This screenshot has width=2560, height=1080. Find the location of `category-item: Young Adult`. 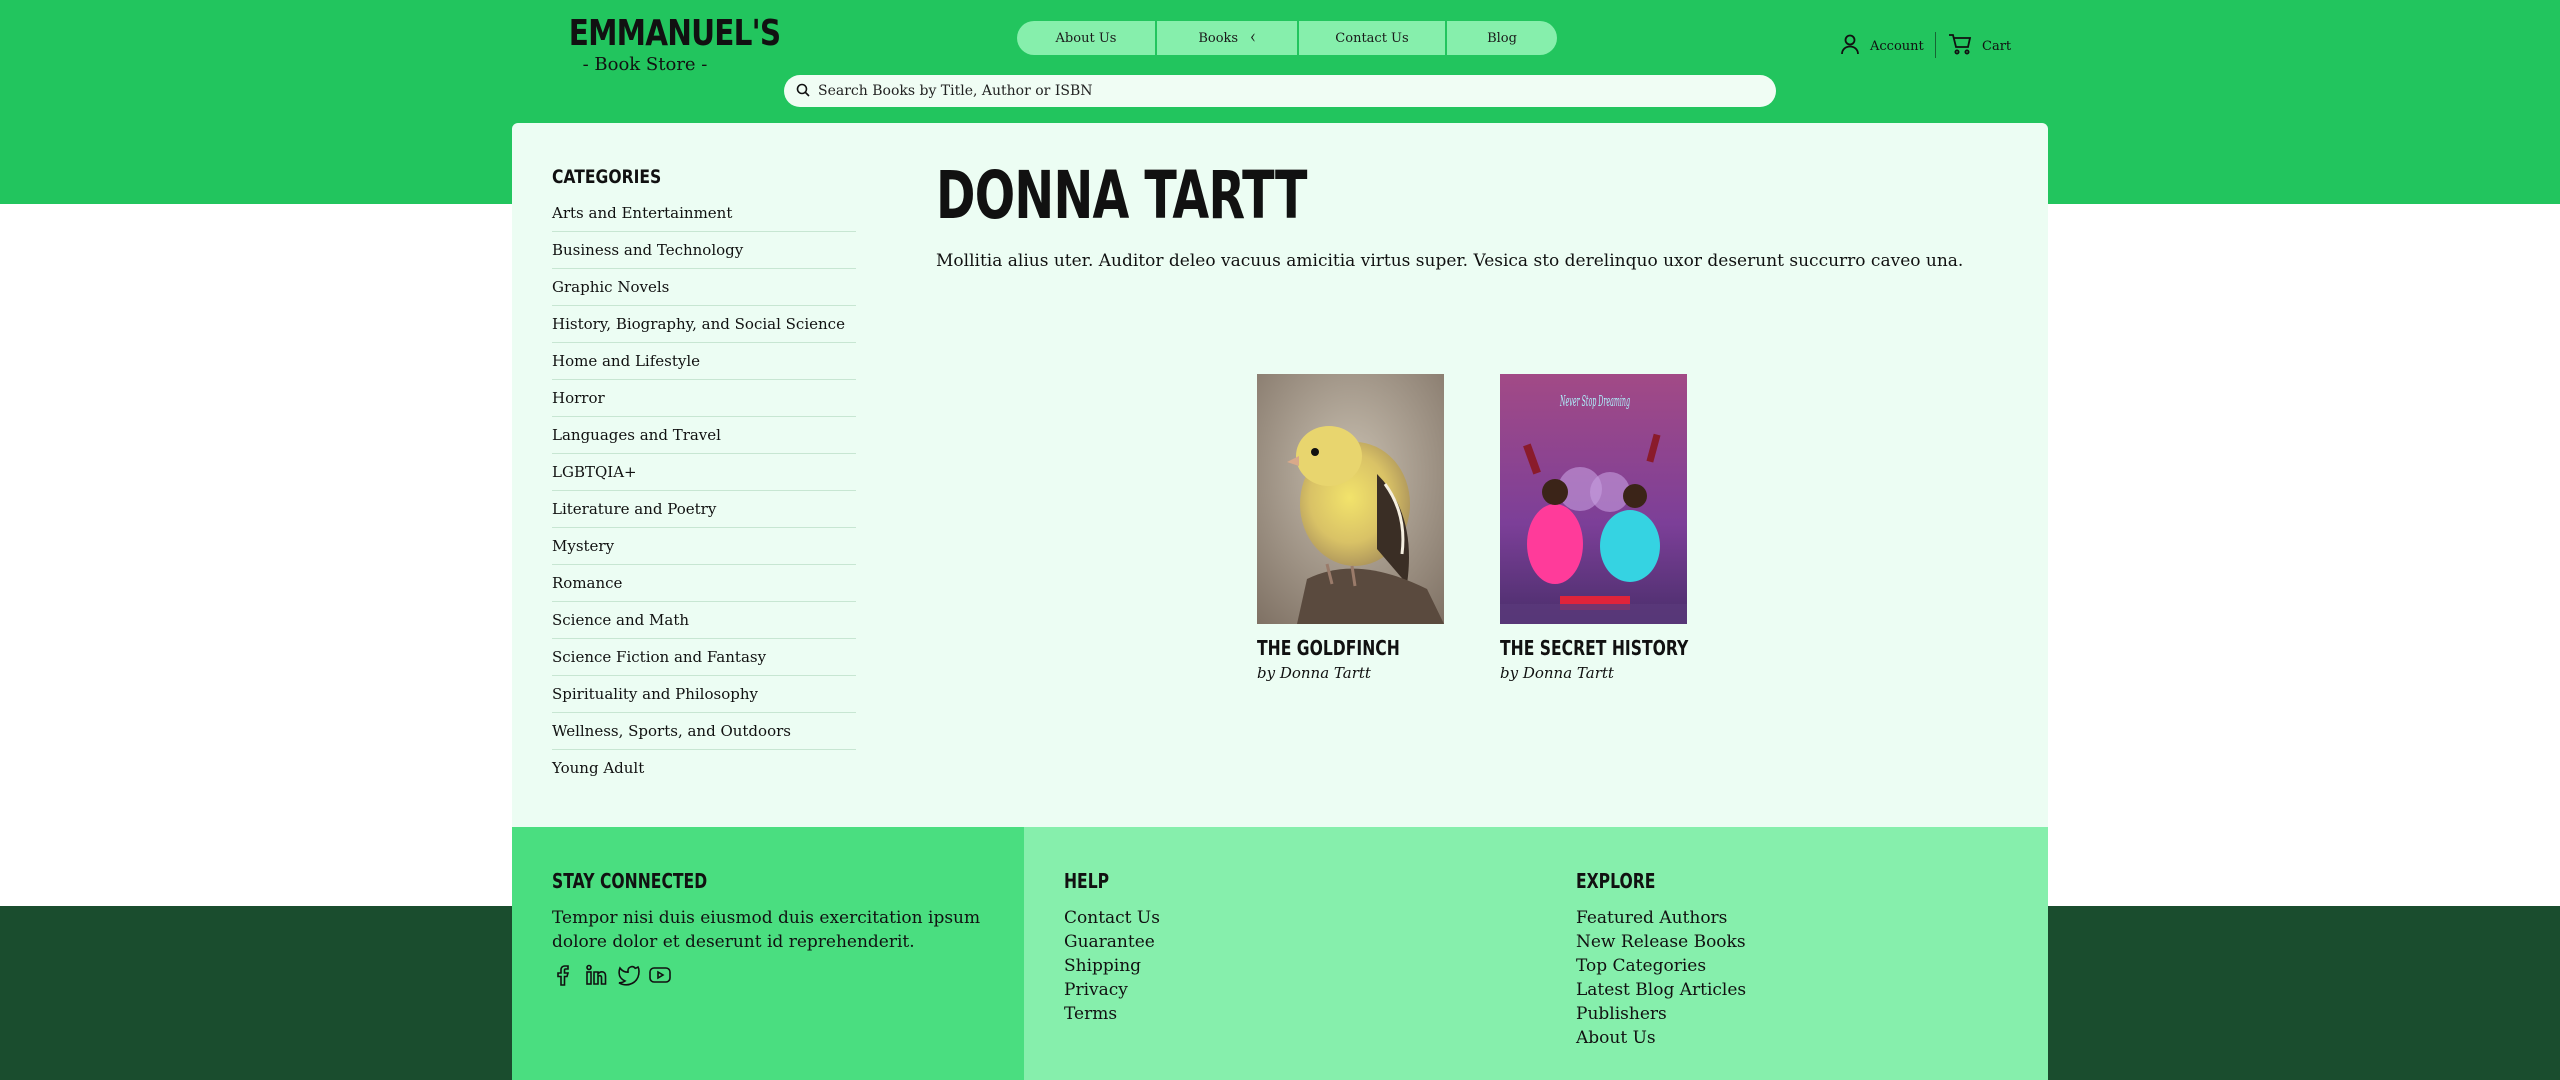

category-item: Young Adult is located at coordinates (704, 768).